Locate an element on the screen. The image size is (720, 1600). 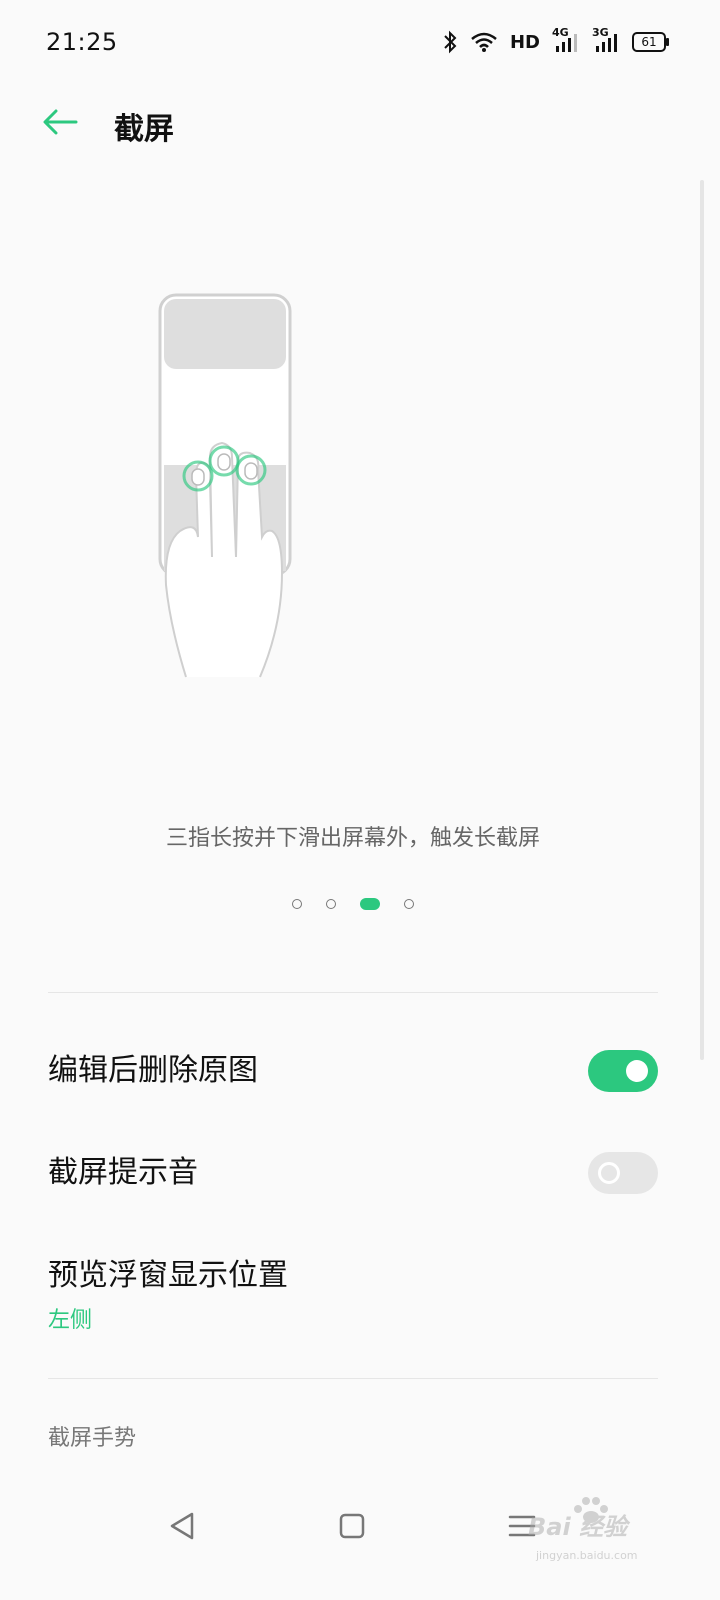
setting-screenshot-sound-label: 截屏提示音 is located at coordinates (123, 1172).